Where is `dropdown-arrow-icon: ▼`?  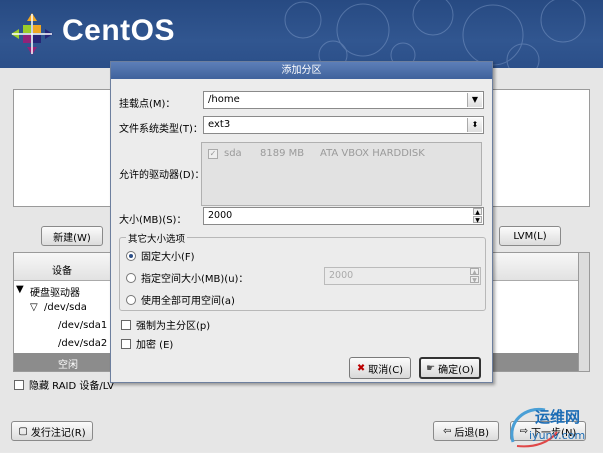
dropdown-arrow-icon: ▼ is located at coordinates (474, 100).